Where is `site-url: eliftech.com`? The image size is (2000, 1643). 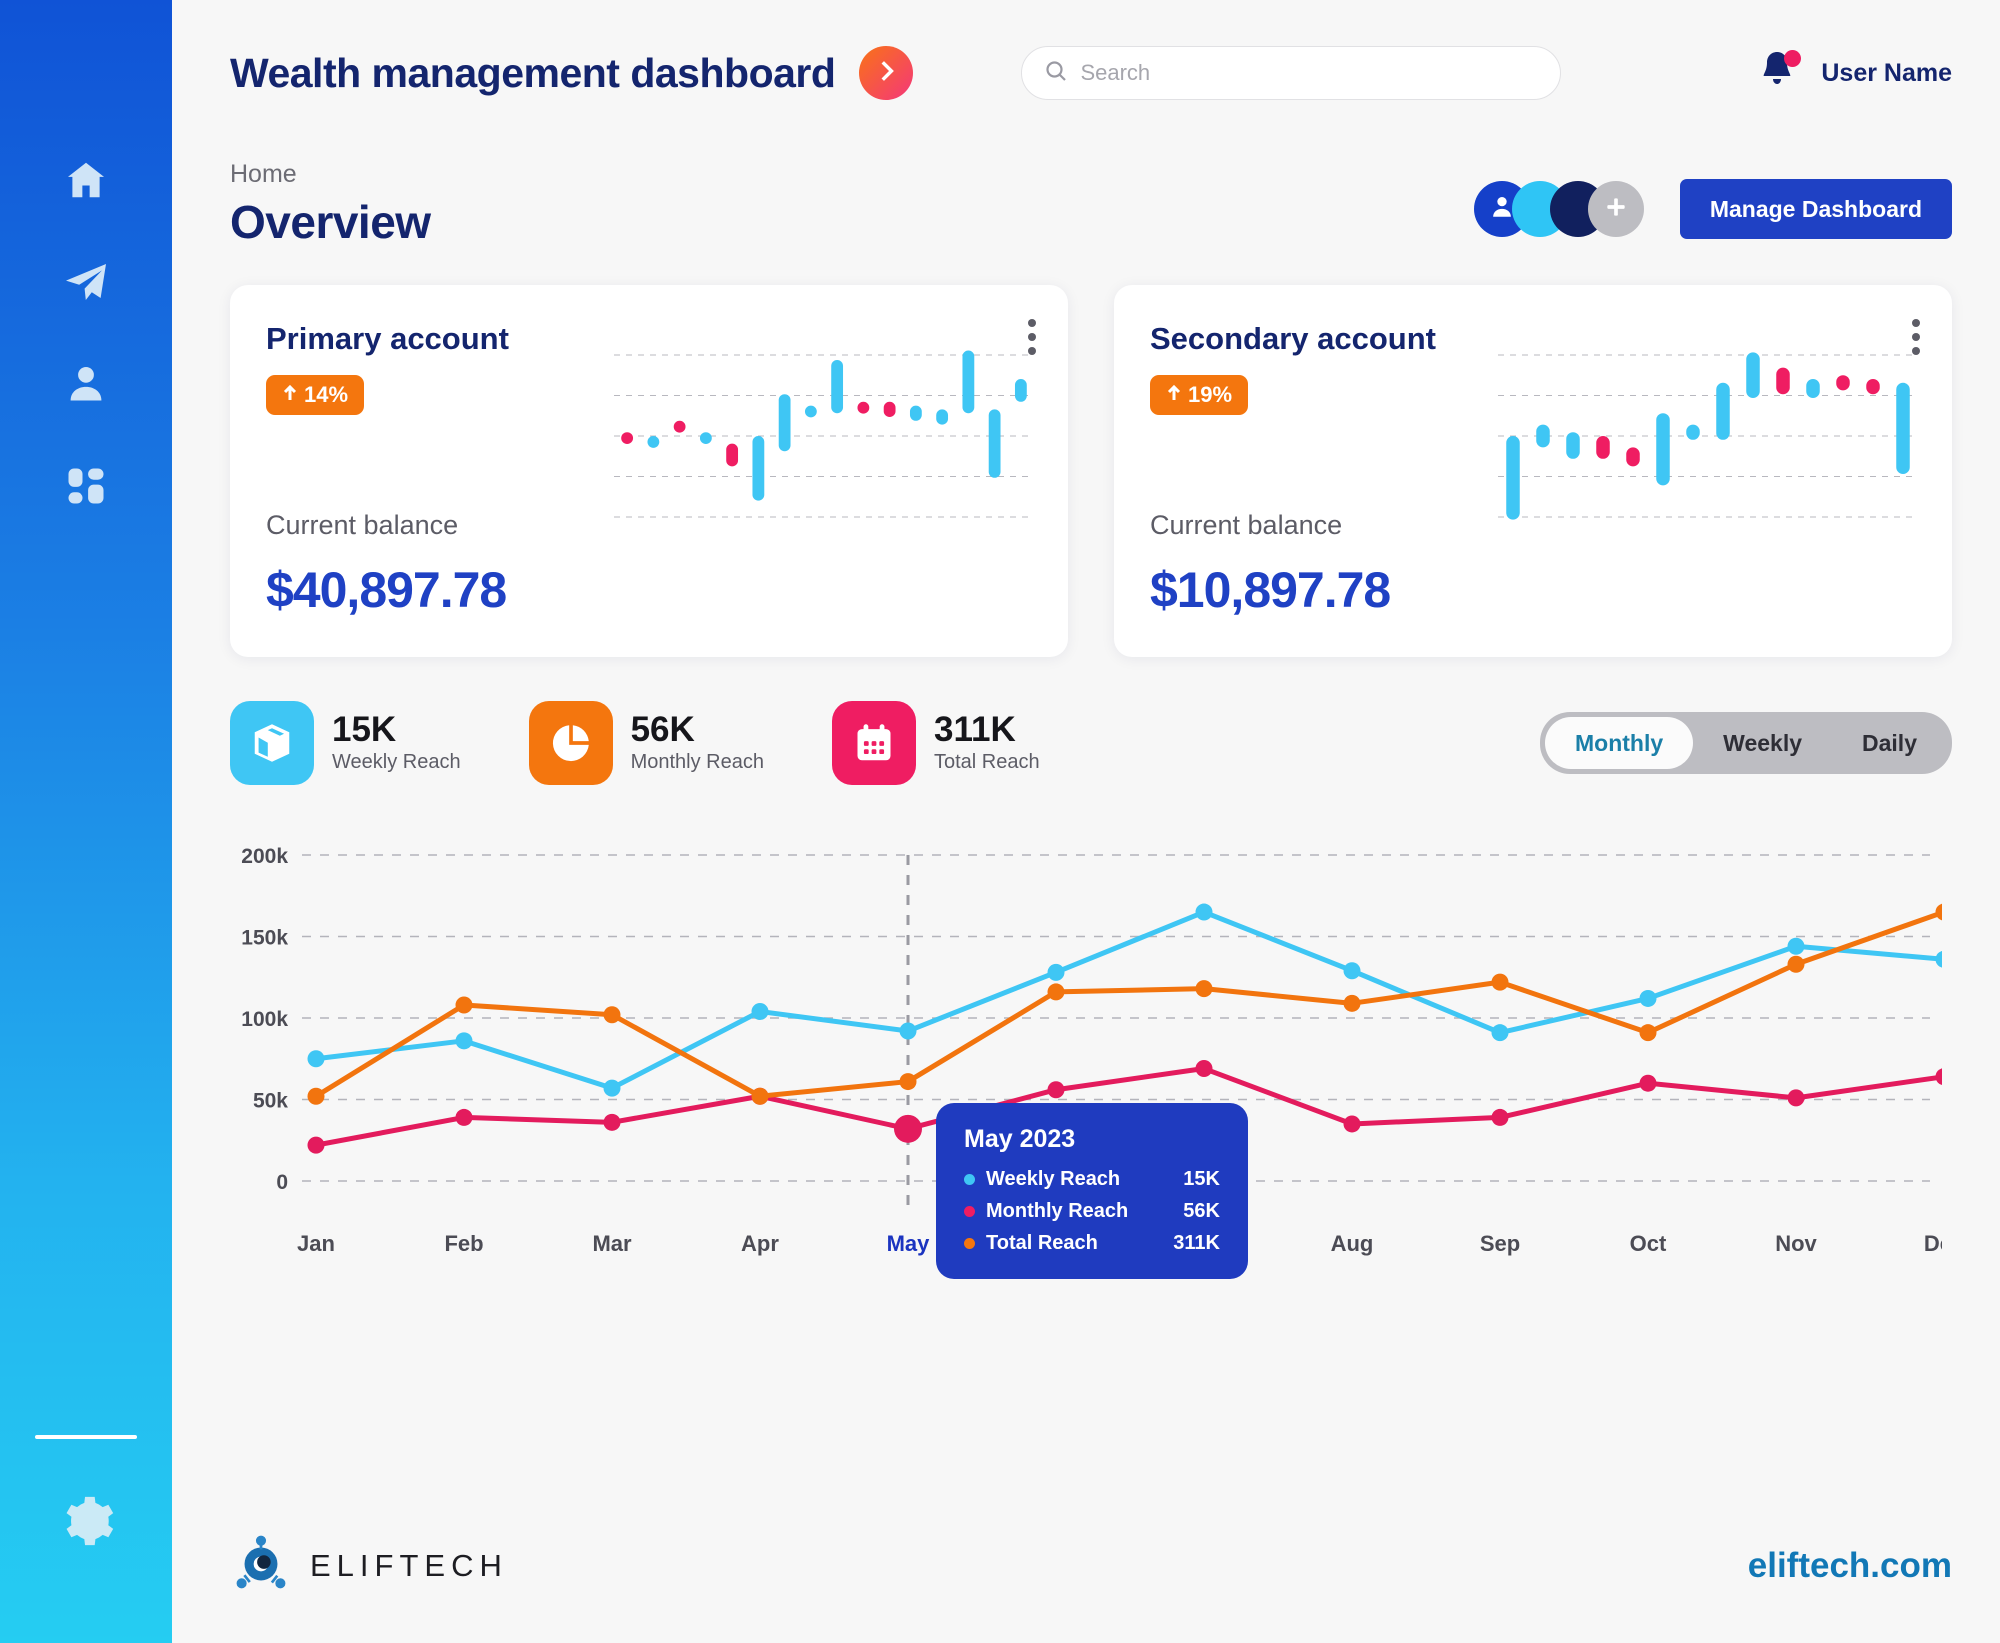
site-url: eliftech.com is located at coordinates (1850, 1566).